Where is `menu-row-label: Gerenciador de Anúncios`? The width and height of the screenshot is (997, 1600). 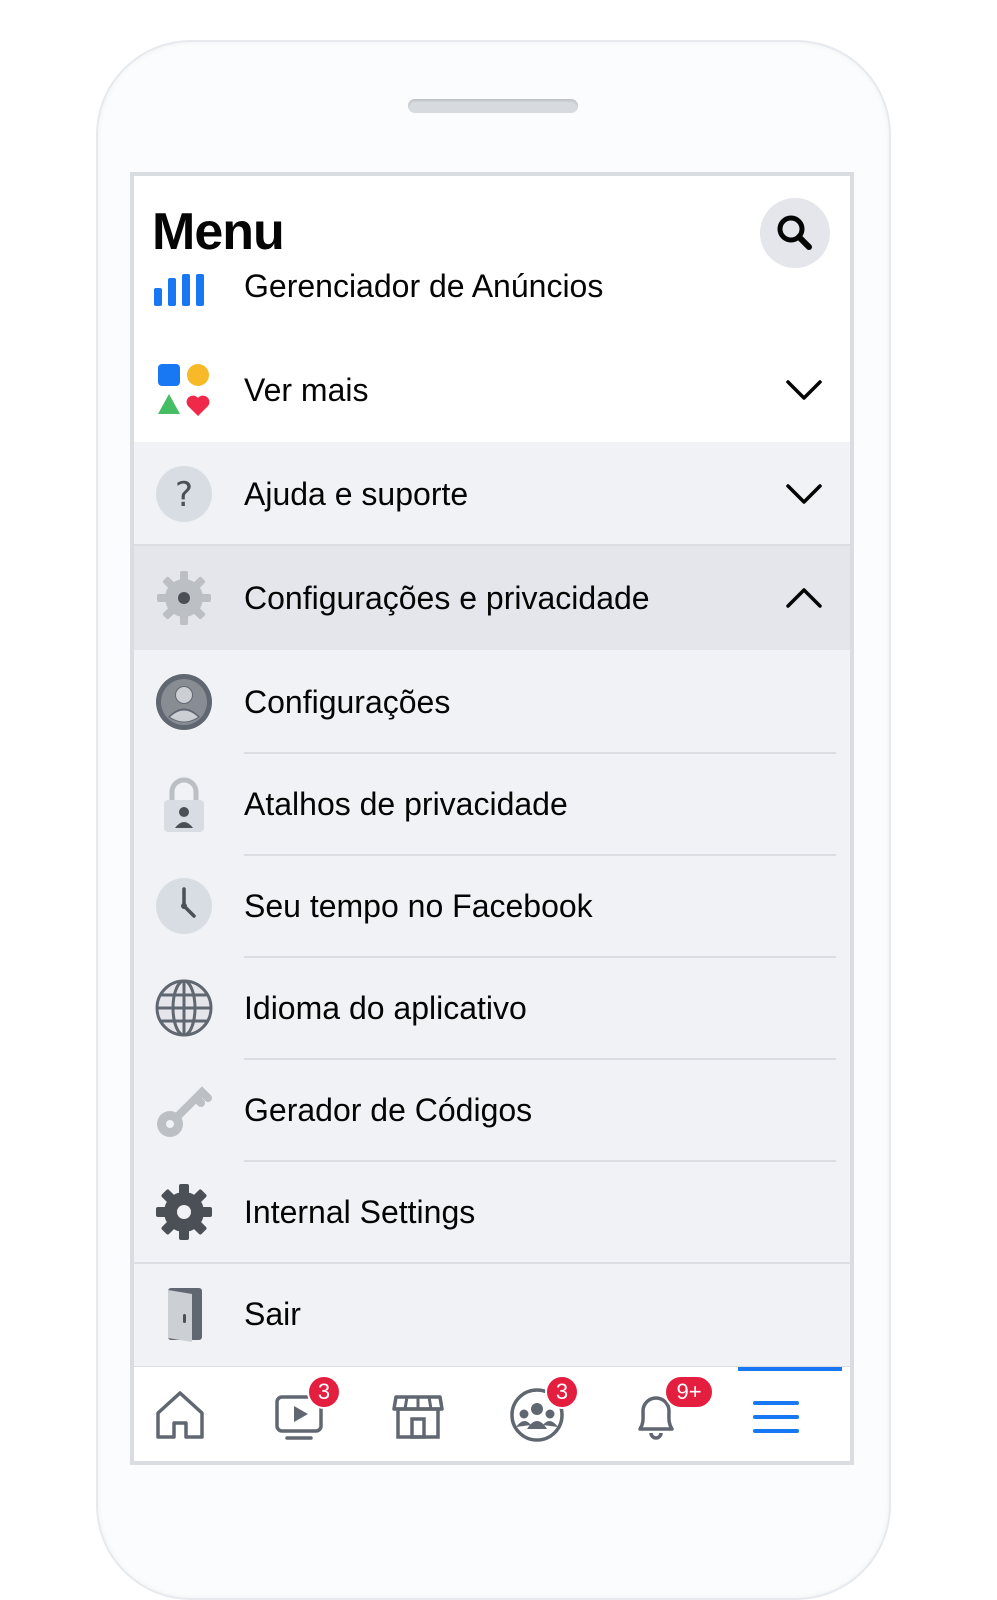 menu-row-label: Gerenciador de Anúncios is located at coordinates (424, 286).